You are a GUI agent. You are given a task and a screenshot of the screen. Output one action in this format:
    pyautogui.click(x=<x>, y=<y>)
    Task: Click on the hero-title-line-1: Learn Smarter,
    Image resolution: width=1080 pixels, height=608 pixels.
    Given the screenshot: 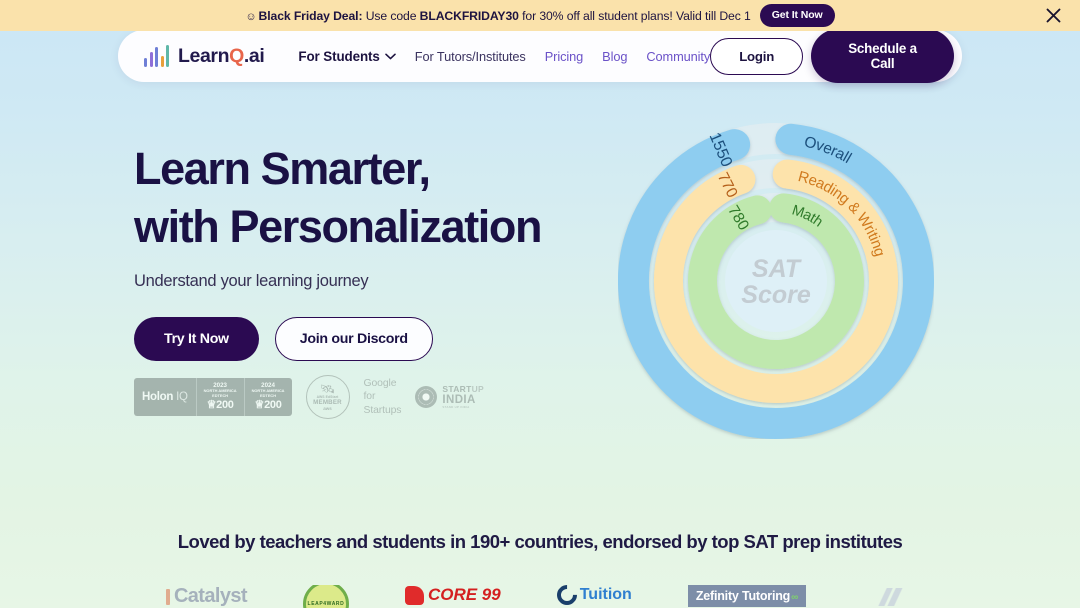 What is the action you would take?
    pyautogui.click(x=282, y=168)
    